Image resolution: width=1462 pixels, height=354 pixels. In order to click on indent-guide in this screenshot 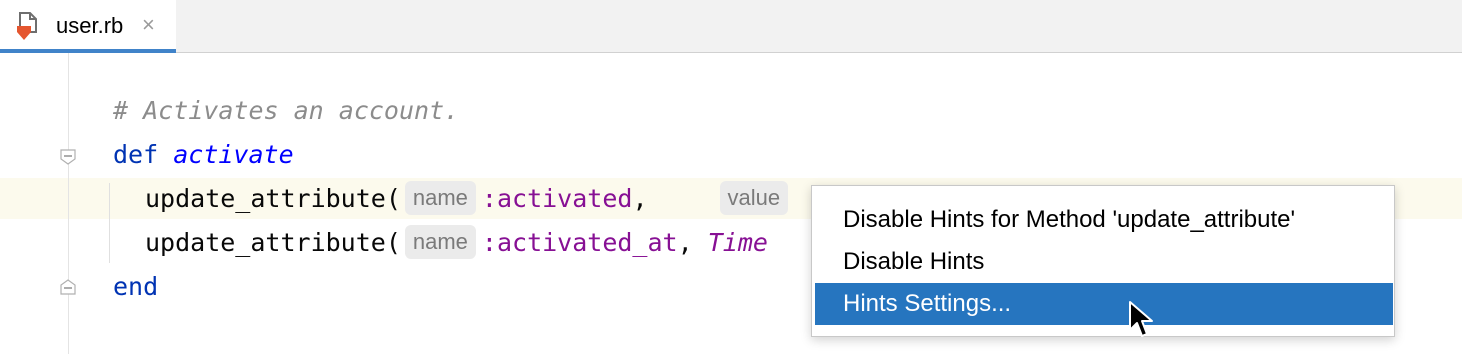, I will do `click(109, 223)`.